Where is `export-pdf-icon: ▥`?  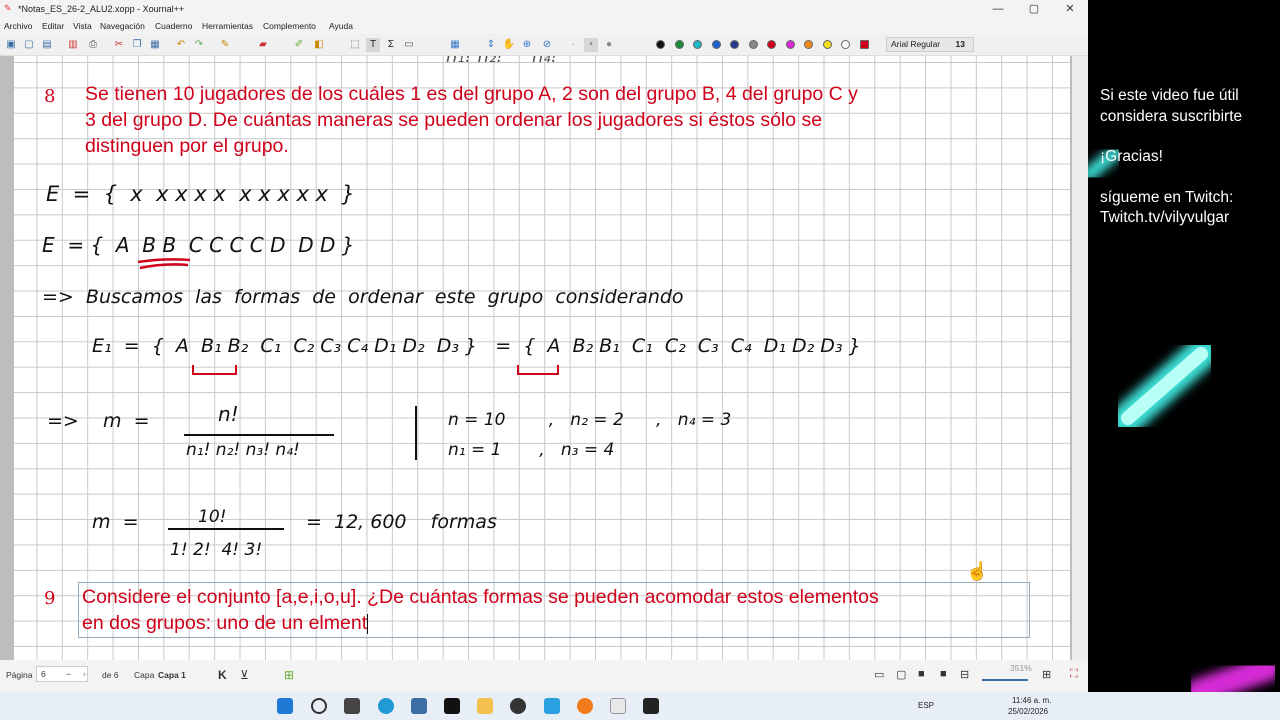 export-pdf-icon: ▥ is located at coordinates (73, 45).